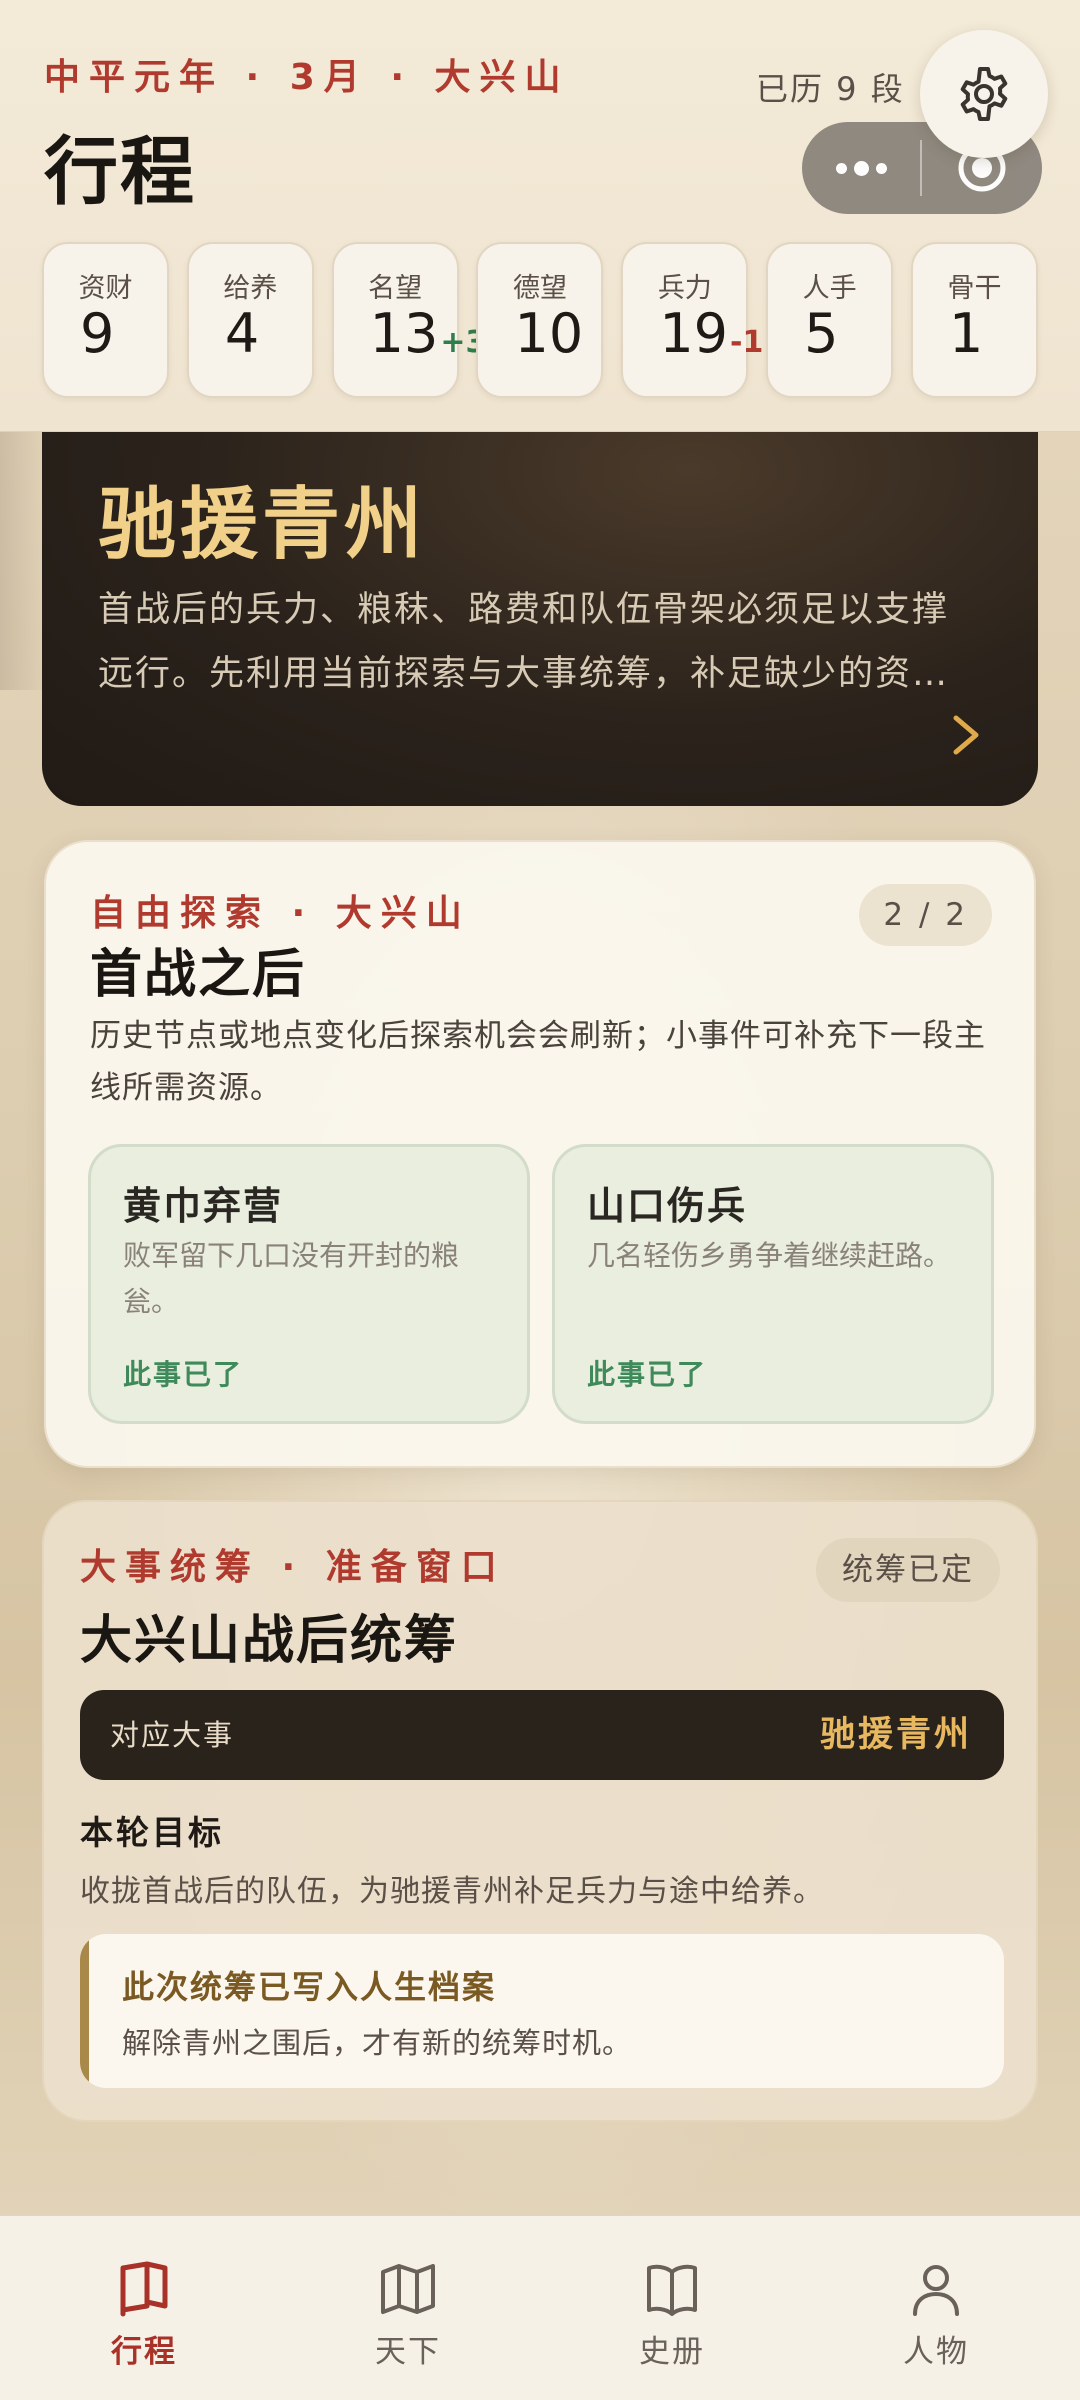 This screenshot has height=2400, width=1080. Describe the element at coordinates (747, 342) in the screenshot. I see `stat-delta: -1` at that location.